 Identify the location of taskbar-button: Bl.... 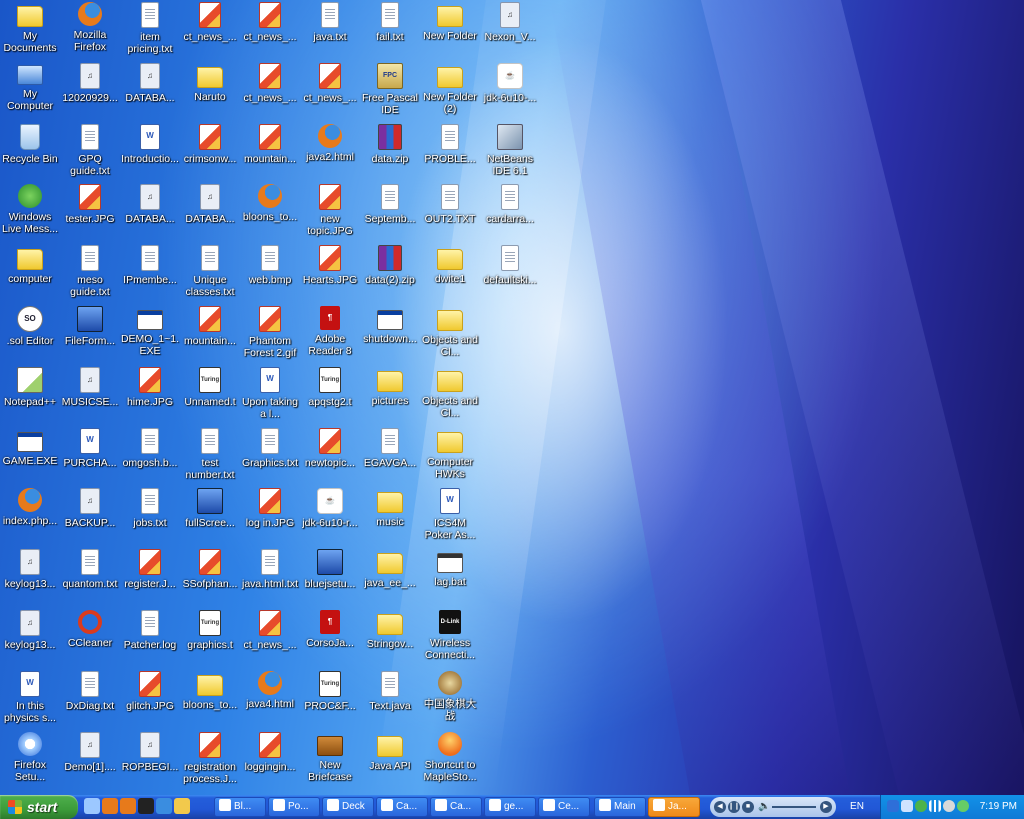
(240, 807).